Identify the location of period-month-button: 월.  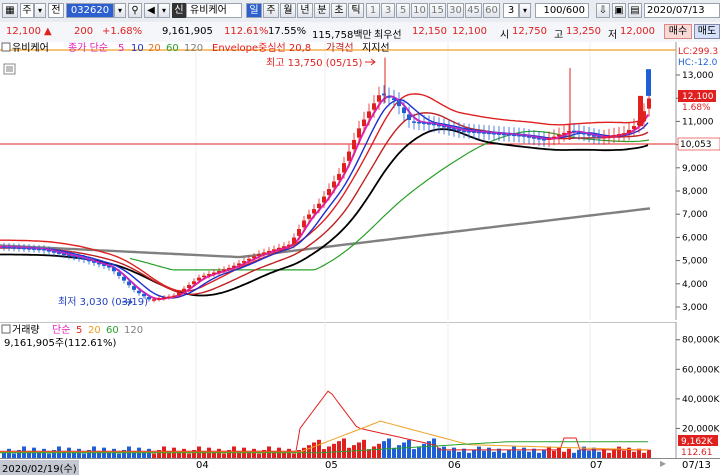
(288, 10).